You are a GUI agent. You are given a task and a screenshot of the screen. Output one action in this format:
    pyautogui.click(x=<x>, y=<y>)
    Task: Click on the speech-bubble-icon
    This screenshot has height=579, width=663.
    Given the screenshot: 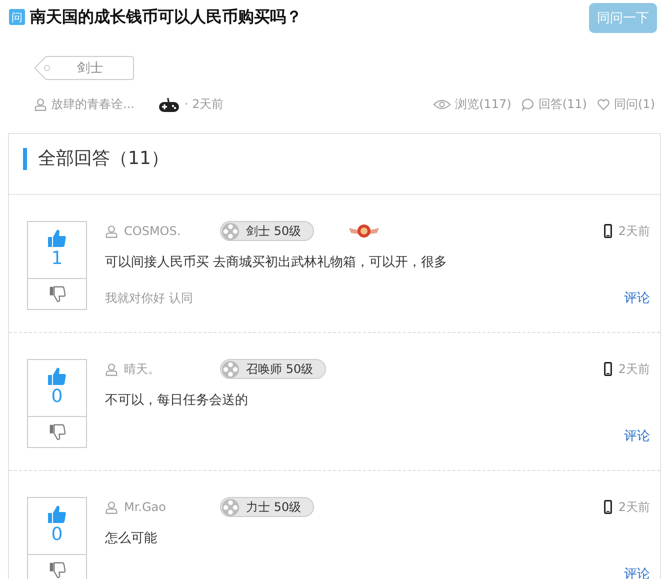 What is the action you would take?
    pyautogui.click(x=527, y=104)
    